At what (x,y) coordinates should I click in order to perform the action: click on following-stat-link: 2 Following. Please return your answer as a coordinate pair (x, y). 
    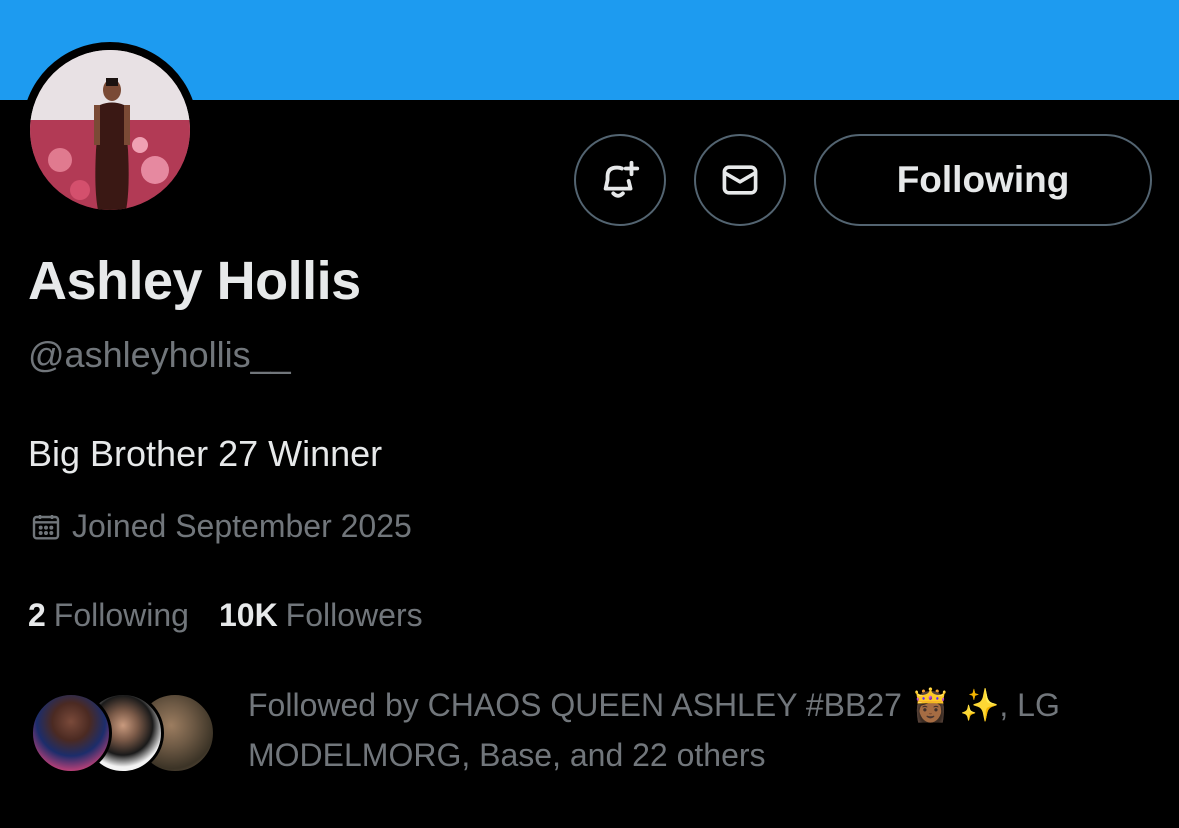
    Looking at the image, I should click on (108, 615).